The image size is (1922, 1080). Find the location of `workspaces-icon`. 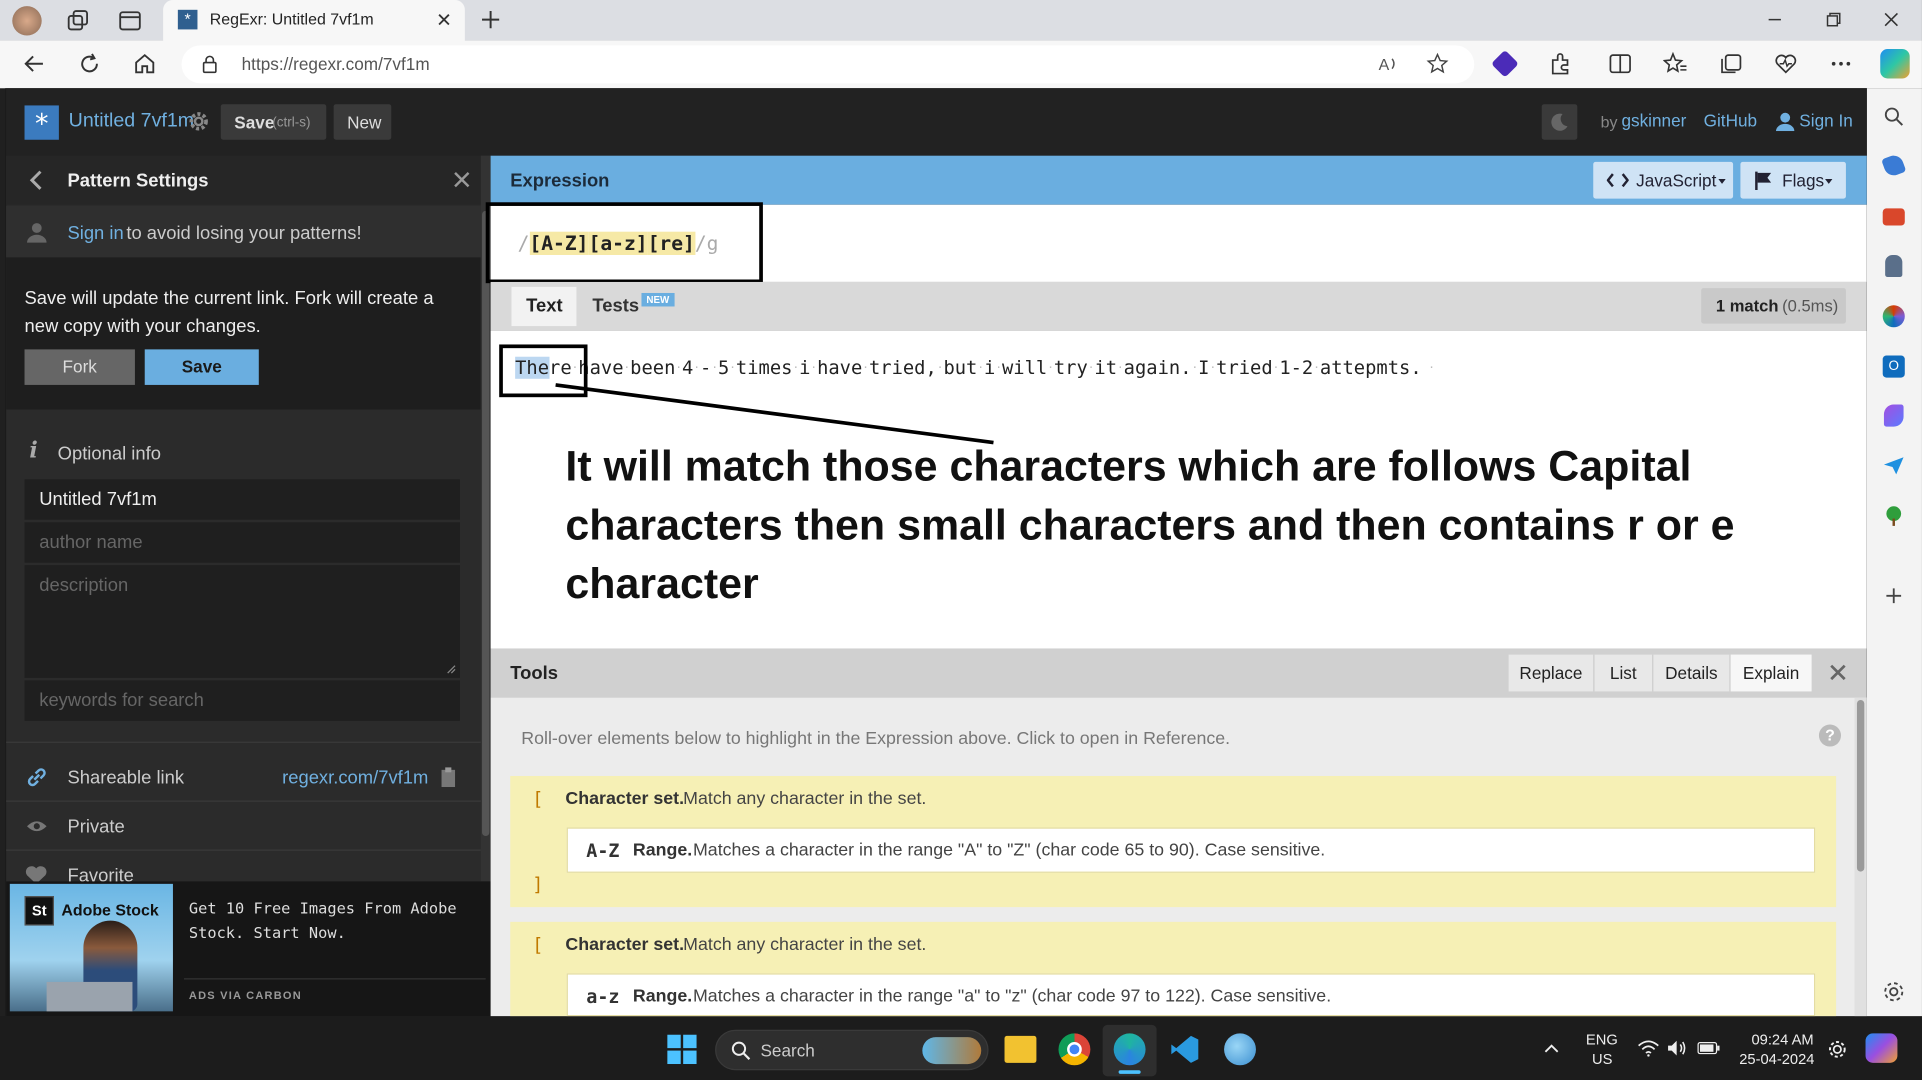

workspaces-icon is located at coordinates (77, 21).